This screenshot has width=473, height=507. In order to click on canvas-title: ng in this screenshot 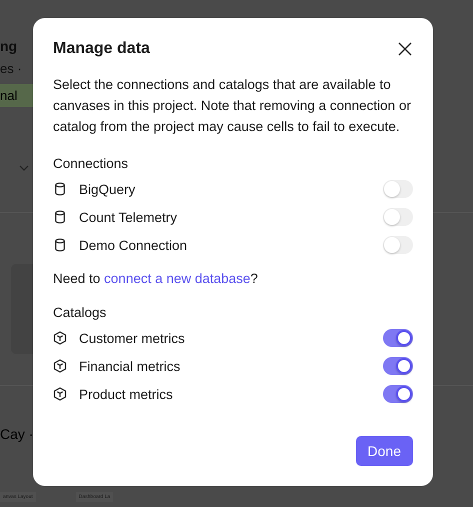, I will do `click(9, 46)`.